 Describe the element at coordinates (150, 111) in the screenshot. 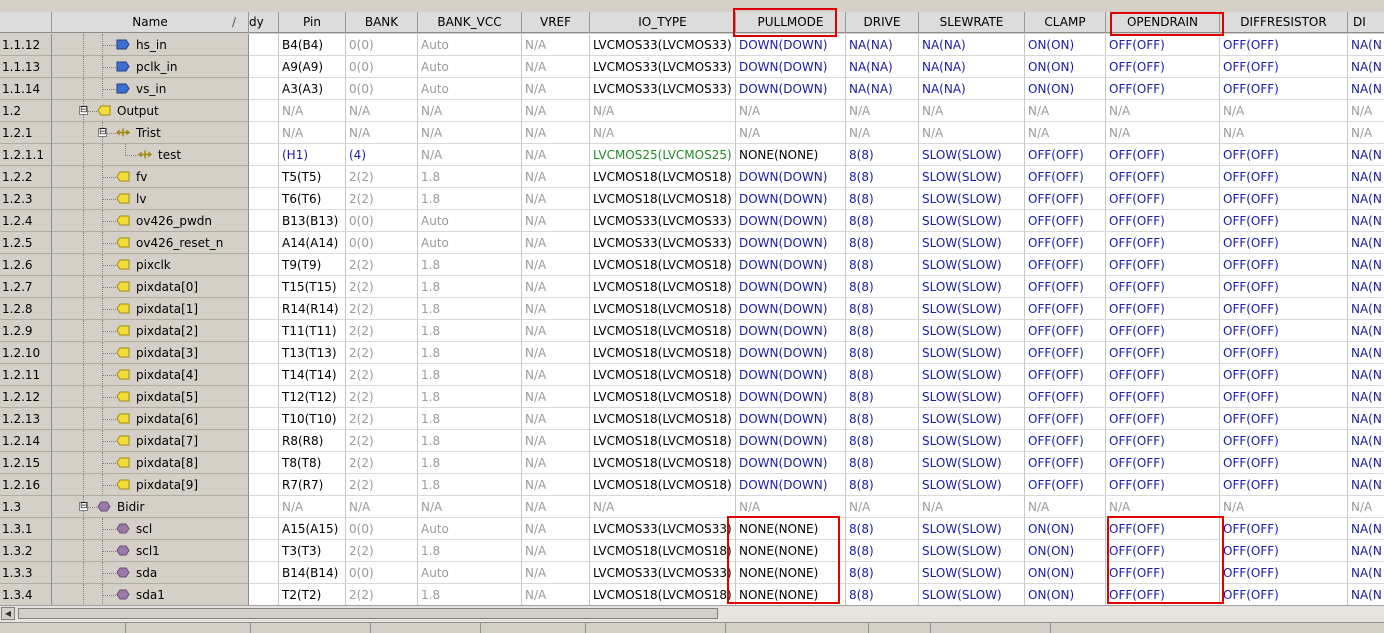

I see `name-cell: ⊟ Output` at that location.